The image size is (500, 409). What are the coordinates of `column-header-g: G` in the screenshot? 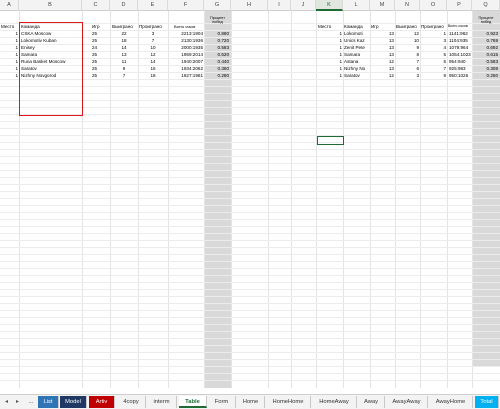 It's located at (217, 5).